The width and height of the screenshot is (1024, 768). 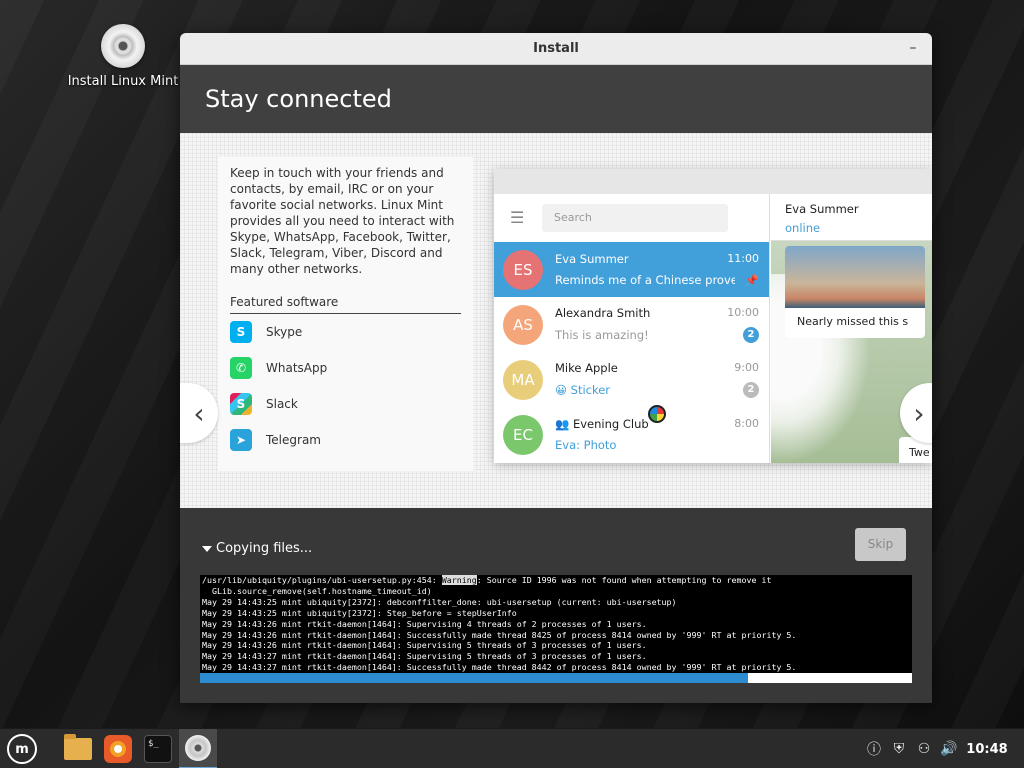 I want to click on disc-icon, so click(x=123, y=46).